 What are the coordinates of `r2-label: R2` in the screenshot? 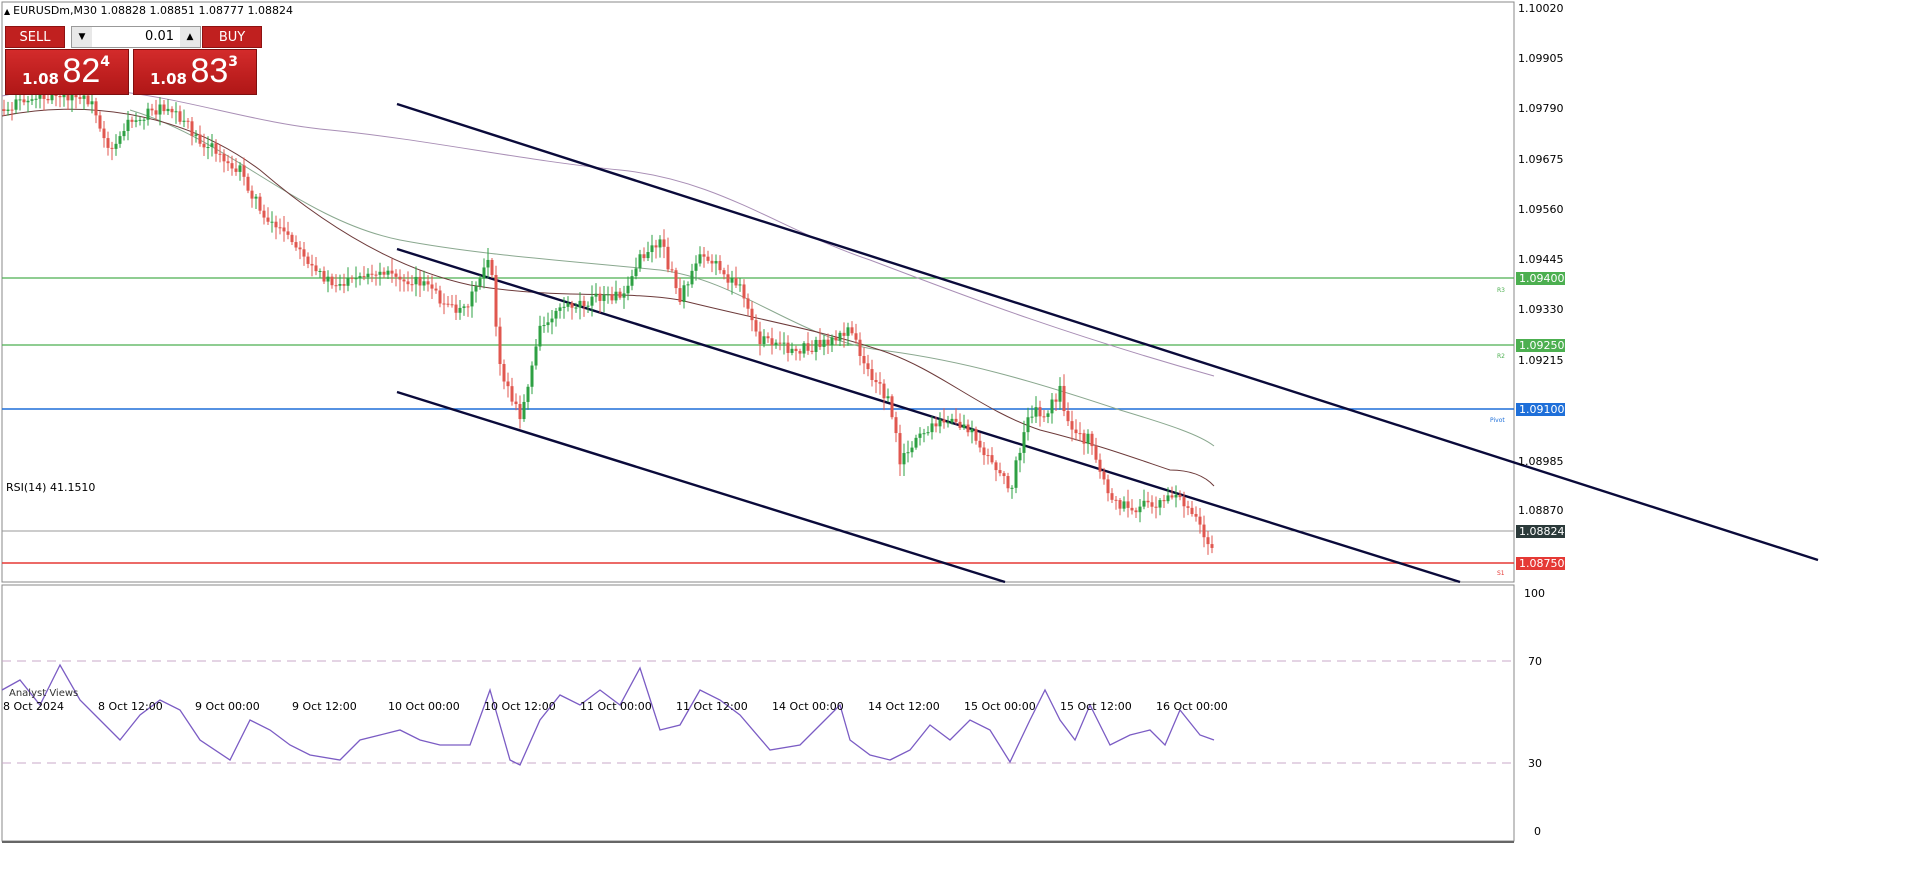 It's located at (1501, 356).